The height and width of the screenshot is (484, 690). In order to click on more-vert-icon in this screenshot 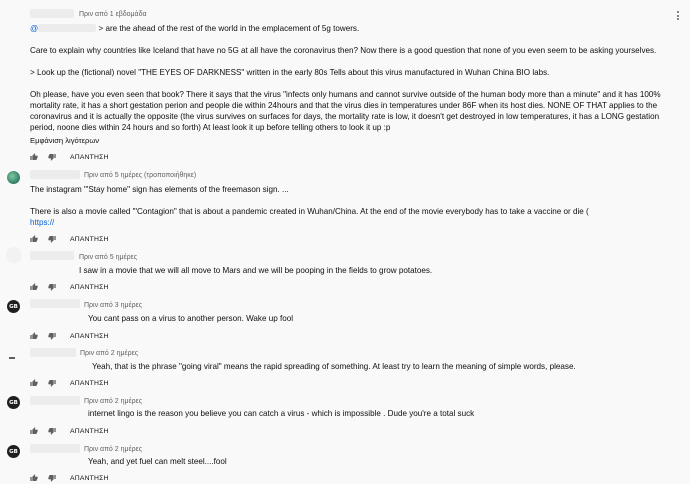, I will do `click(678, 15)`.